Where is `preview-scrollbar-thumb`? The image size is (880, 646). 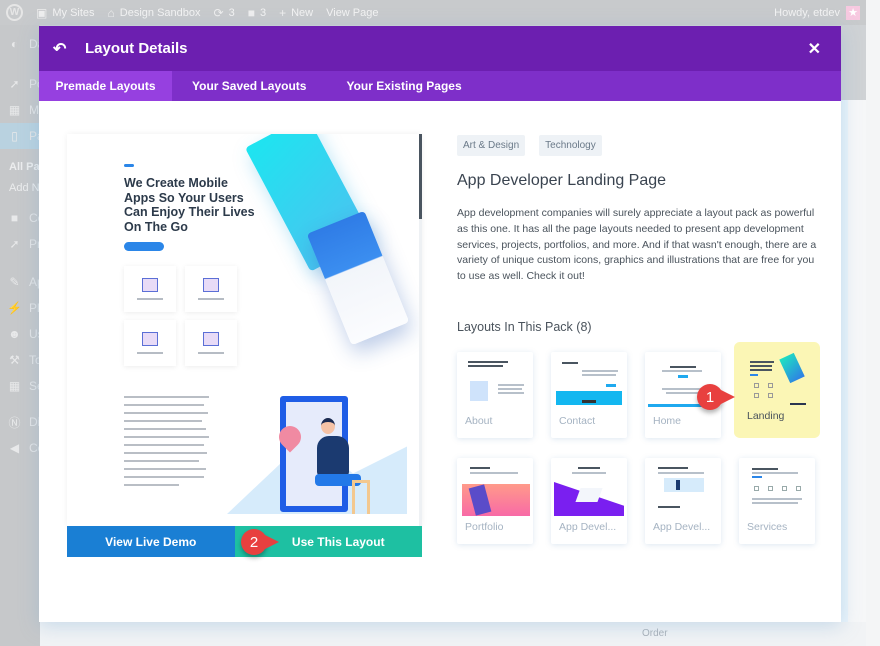
preview-scrollbar-thumb is located at coordinates (420, 176).